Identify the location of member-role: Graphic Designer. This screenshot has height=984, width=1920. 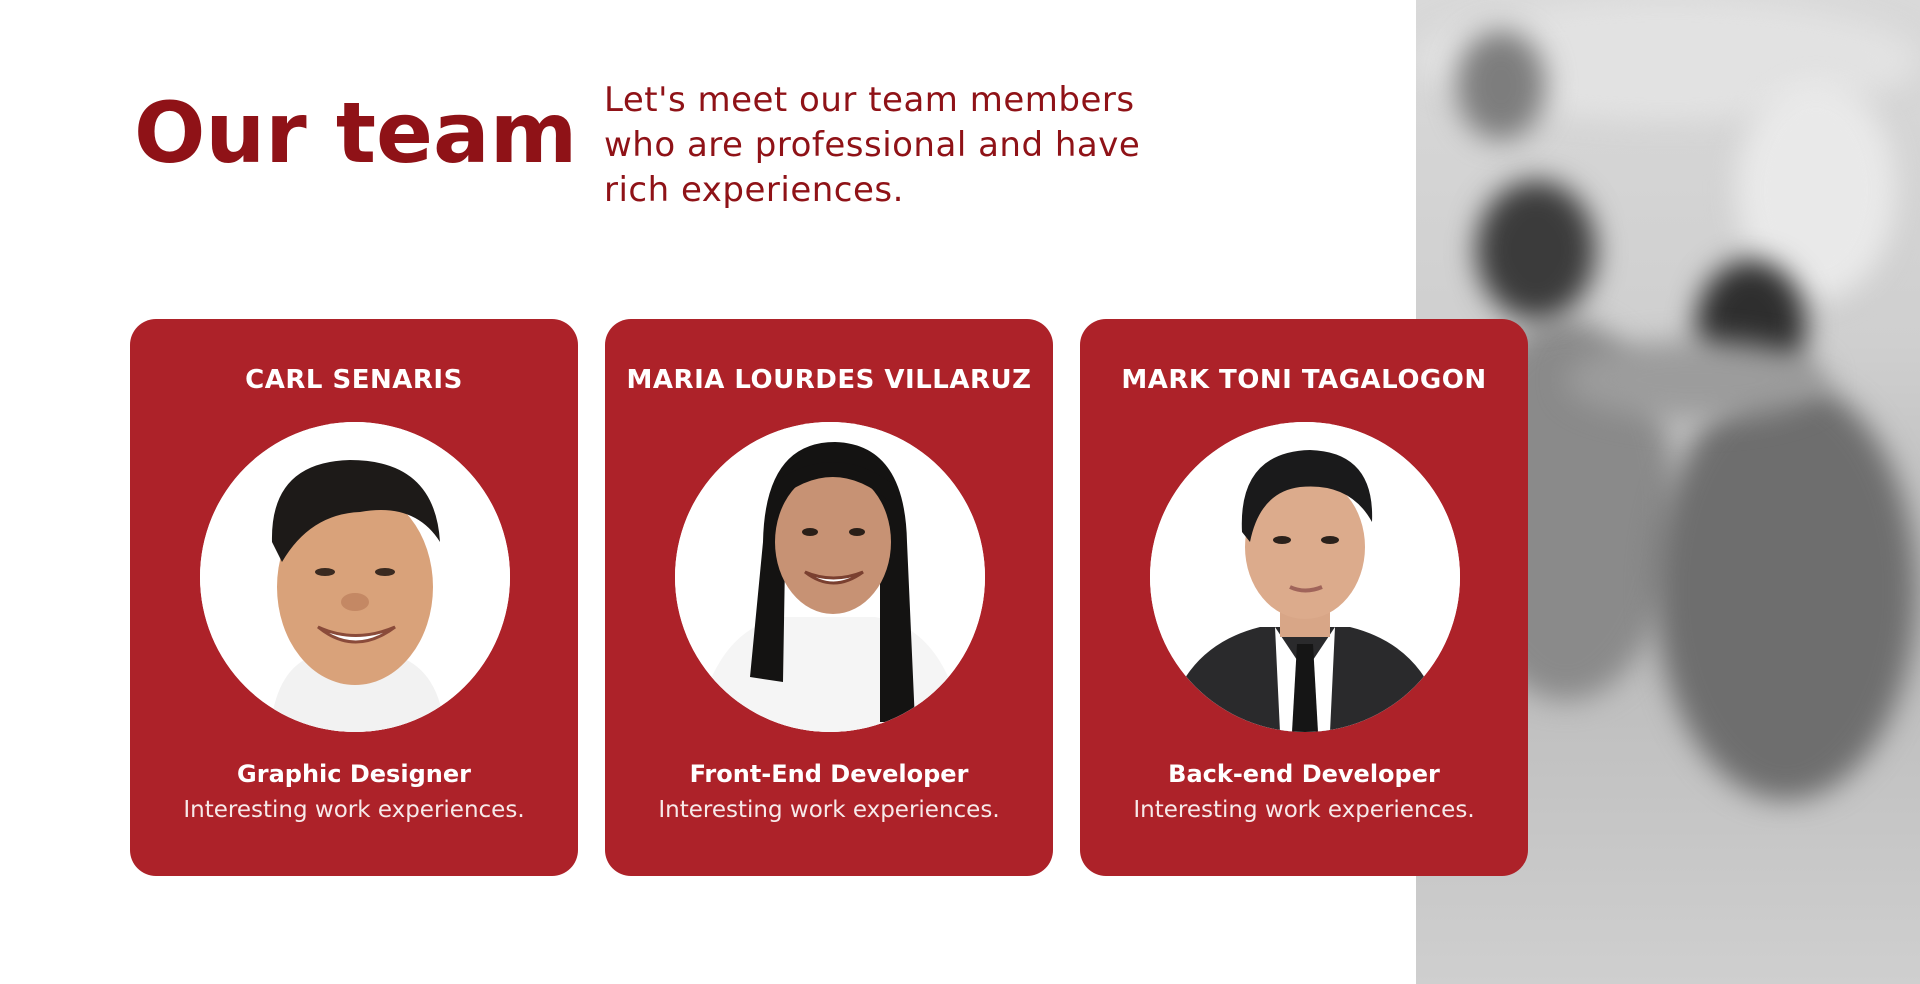
(354, 774).